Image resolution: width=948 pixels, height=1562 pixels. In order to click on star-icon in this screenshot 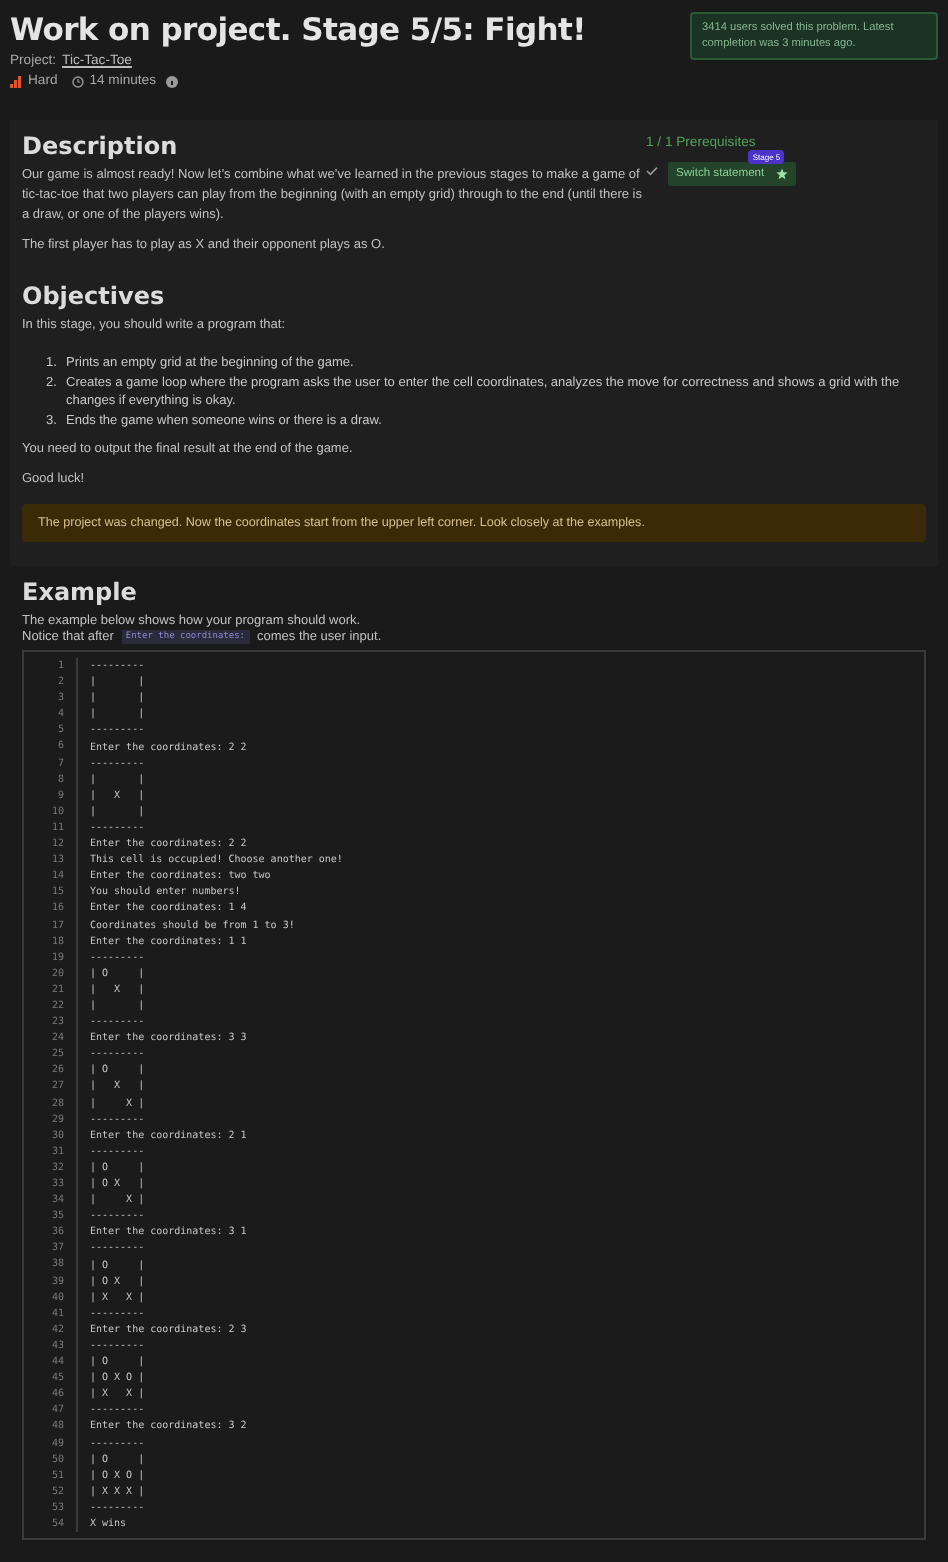, I will do `click(782, 174)`.